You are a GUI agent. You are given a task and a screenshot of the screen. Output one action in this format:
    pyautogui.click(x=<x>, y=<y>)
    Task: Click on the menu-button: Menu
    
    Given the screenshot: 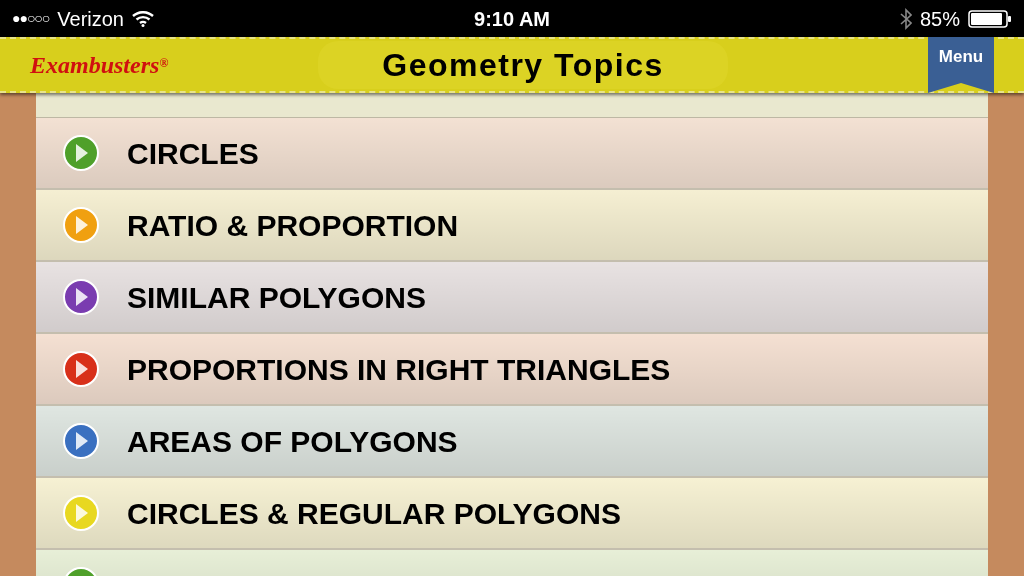 What is the action you would take?
    pyautogui.click(x=961, y=65)
    